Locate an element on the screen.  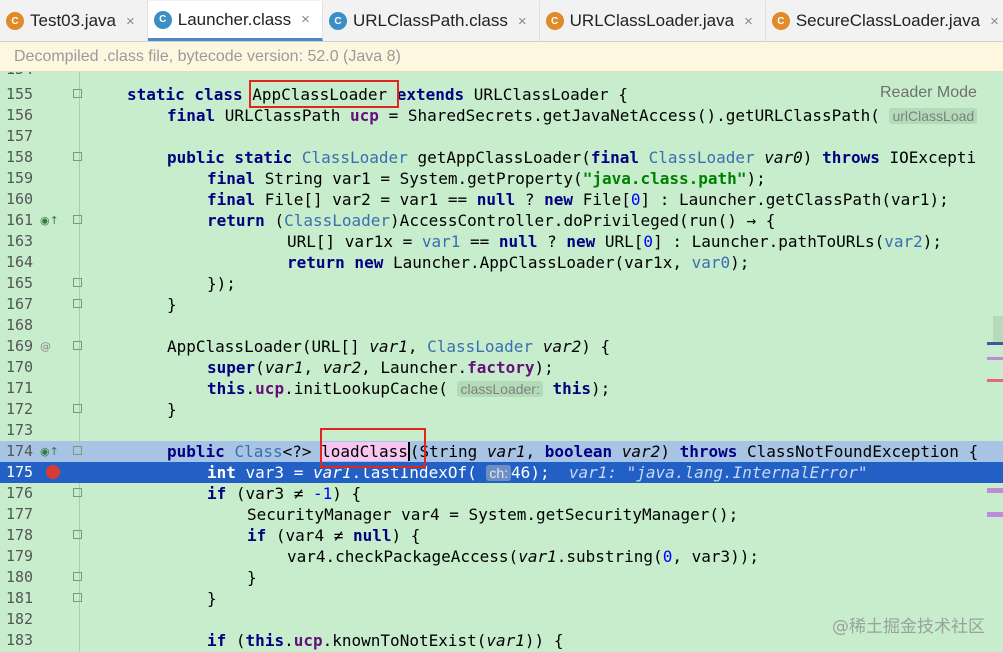
line-number: 179 is located at coordinates (20, 556).